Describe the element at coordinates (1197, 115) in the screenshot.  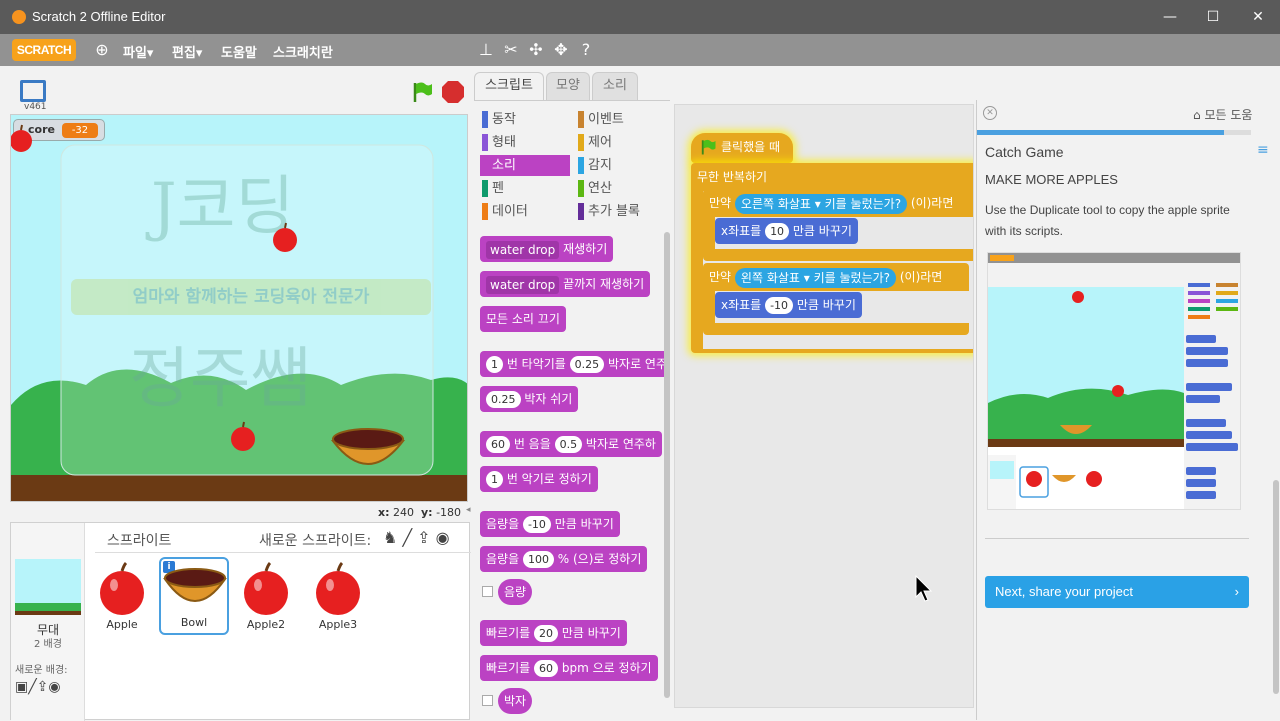
I see `home-icon: ⌂` at that location.